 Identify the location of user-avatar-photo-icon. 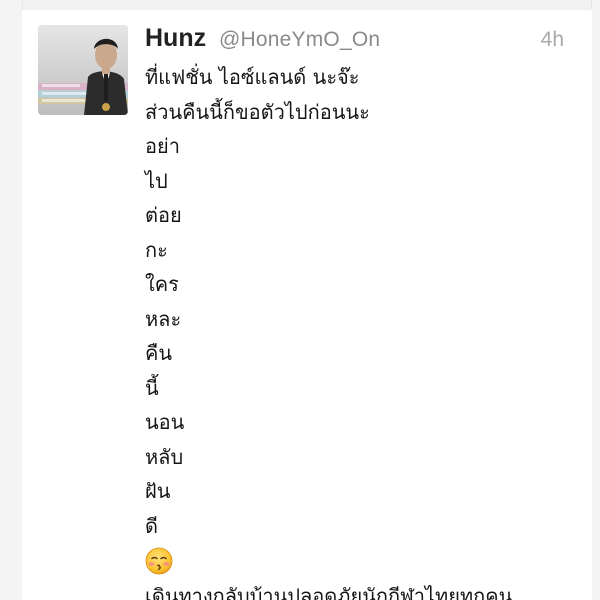
(83, 70).